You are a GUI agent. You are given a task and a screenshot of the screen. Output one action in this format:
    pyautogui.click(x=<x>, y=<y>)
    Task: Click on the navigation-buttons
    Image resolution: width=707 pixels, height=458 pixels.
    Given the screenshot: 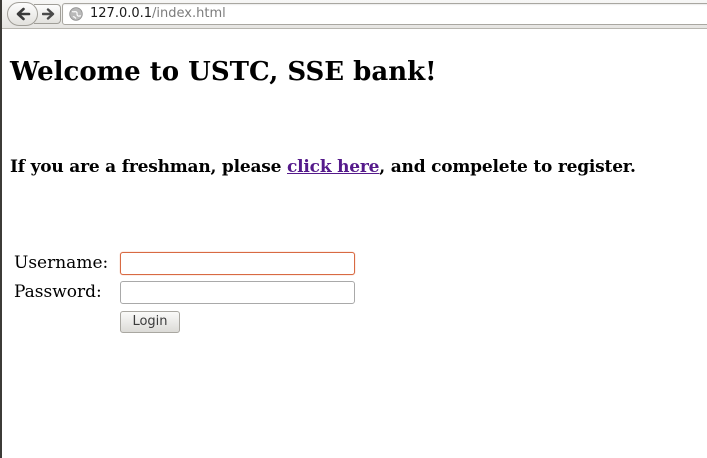 What is the action you would take?
    pyautogui.click(x=35, y=14)
    